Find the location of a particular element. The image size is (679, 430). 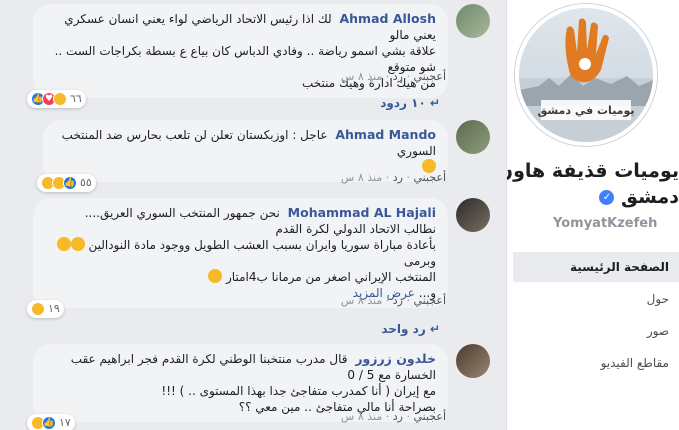

reaction-count: ٥٥ is located at coordinates (86, 182).